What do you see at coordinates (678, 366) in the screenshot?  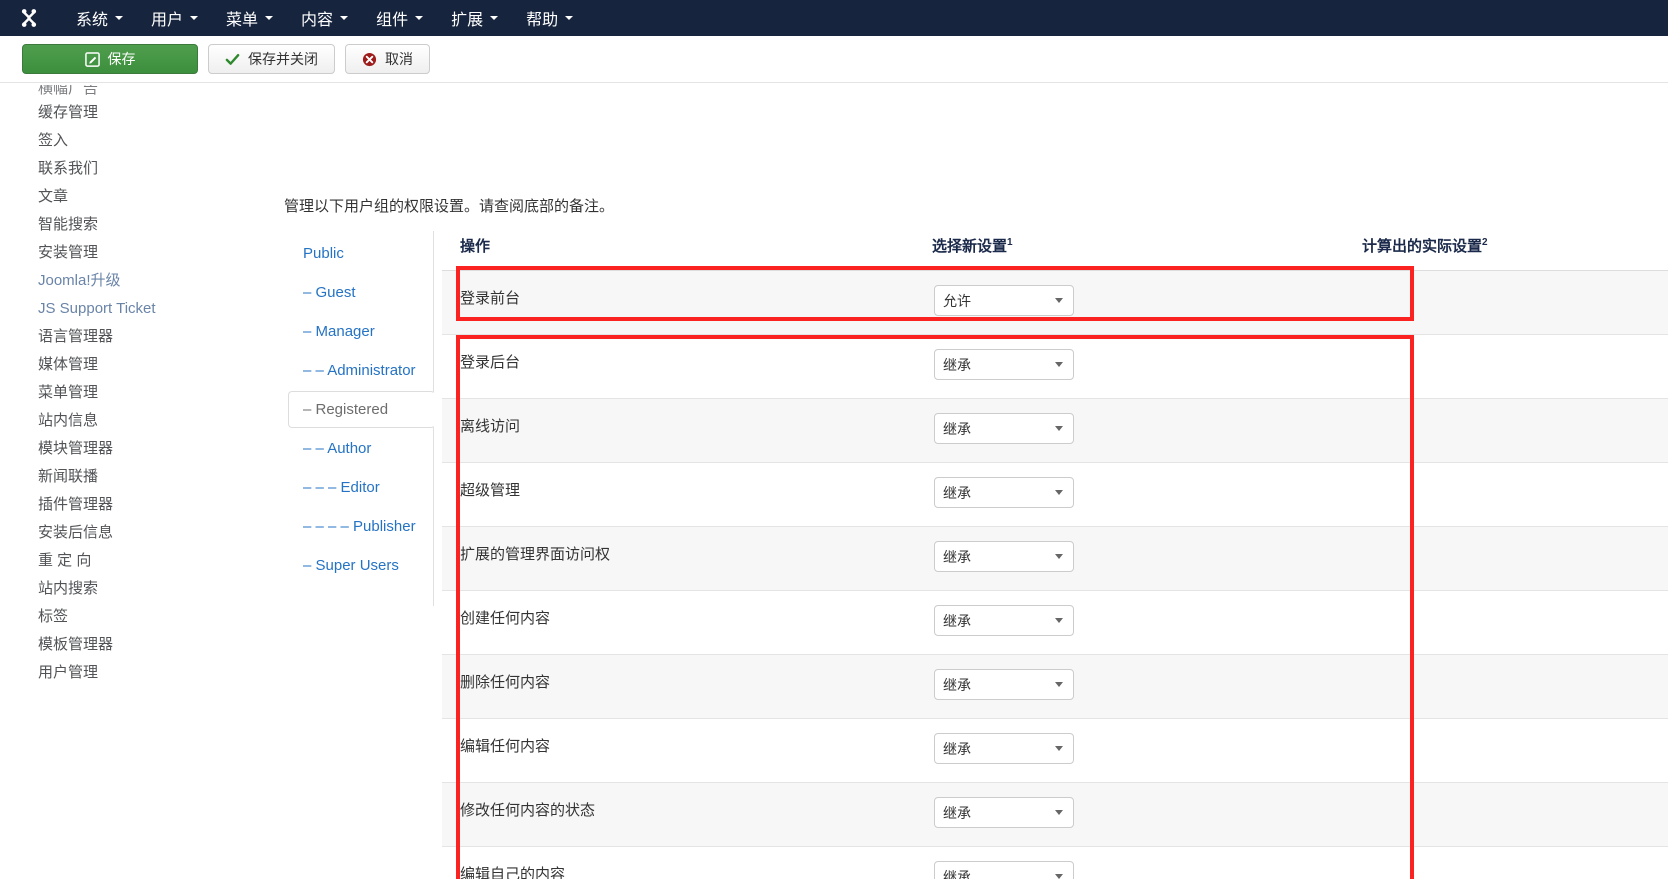 I see `cell-action-name: 登录后台` at bounding box center [678, 366].